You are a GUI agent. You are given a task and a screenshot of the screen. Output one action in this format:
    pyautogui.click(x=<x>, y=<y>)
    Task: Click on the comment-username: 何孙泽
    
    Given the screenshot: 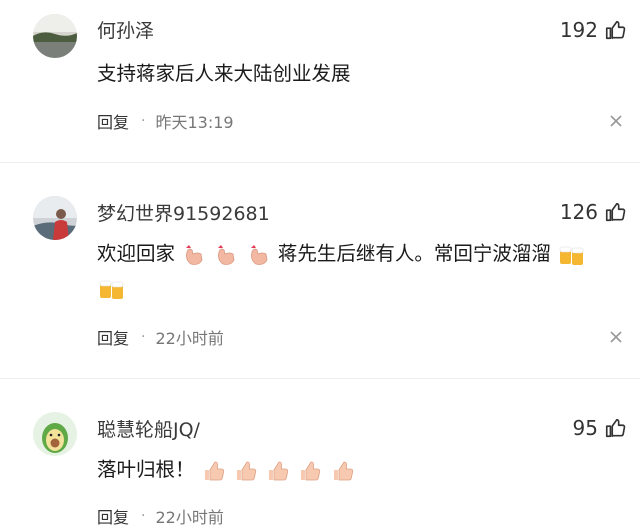 What is the action you would take?
    pyautogui.click(x=125, y=29)
    